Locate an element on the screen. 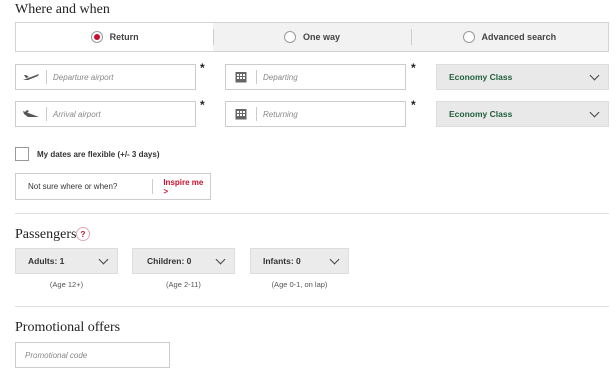 The width and height of the screenshot is (616, 373). children-select: Children: 0 is located at coordinates (183, 261).